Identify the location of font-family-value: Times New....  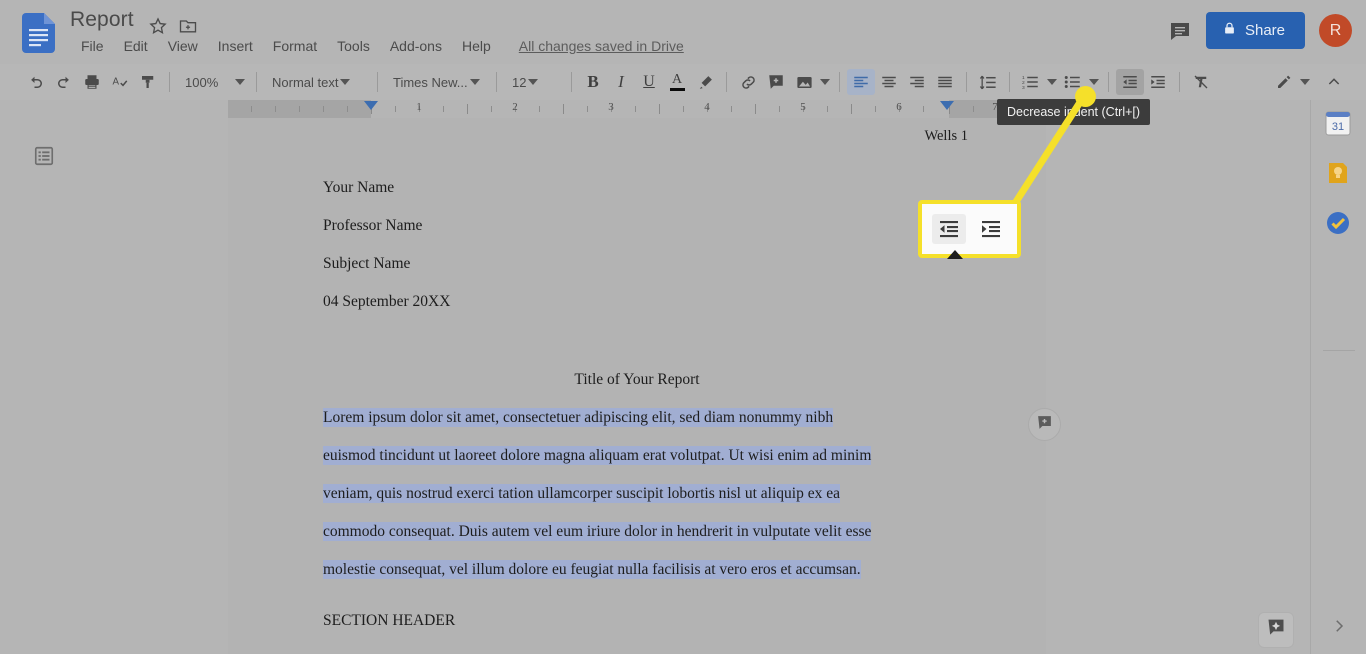
(430, 82).